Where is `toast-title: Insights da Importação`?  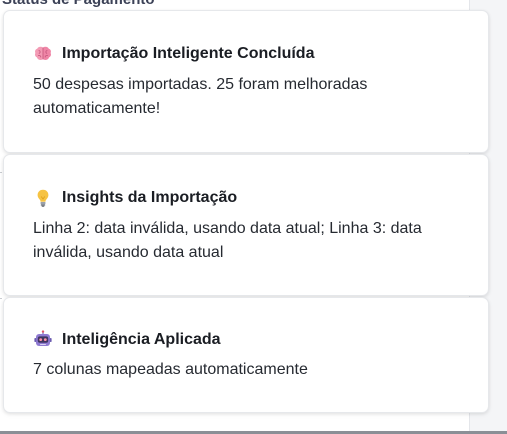 toast-title: Insights da Importação is located at coordinates (150, 197).